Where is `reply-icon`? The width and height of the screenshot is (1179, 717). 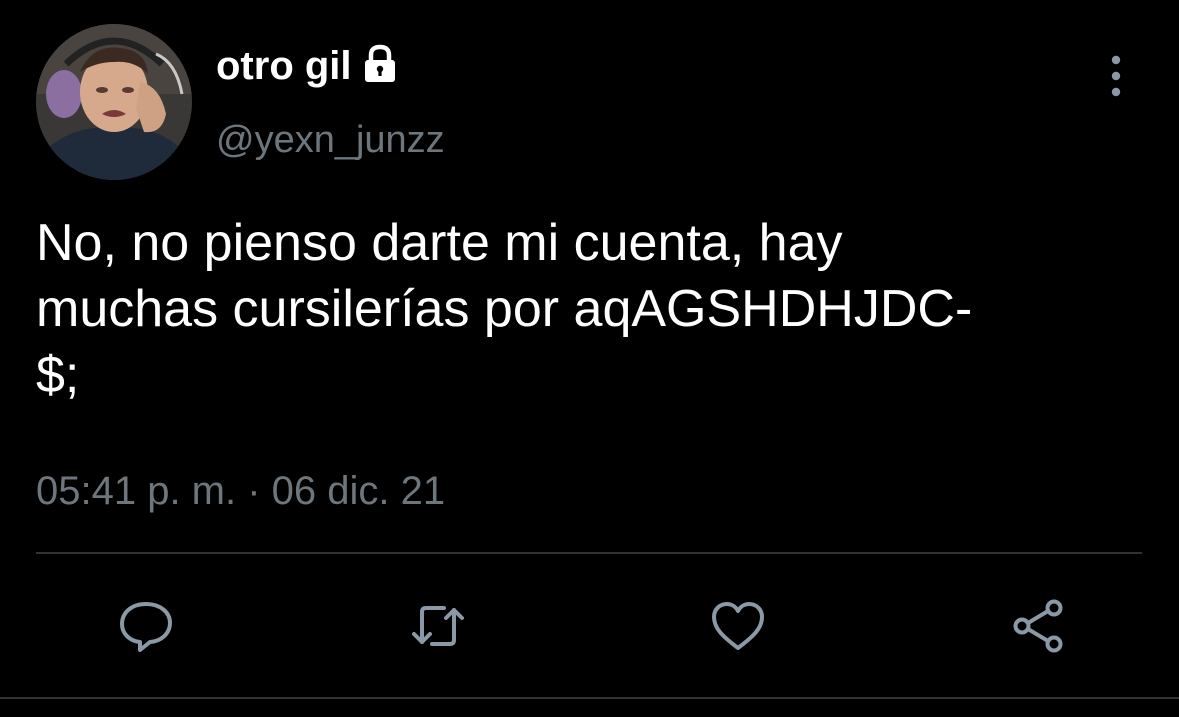 reply-icon is located at coordinates (146, 627).